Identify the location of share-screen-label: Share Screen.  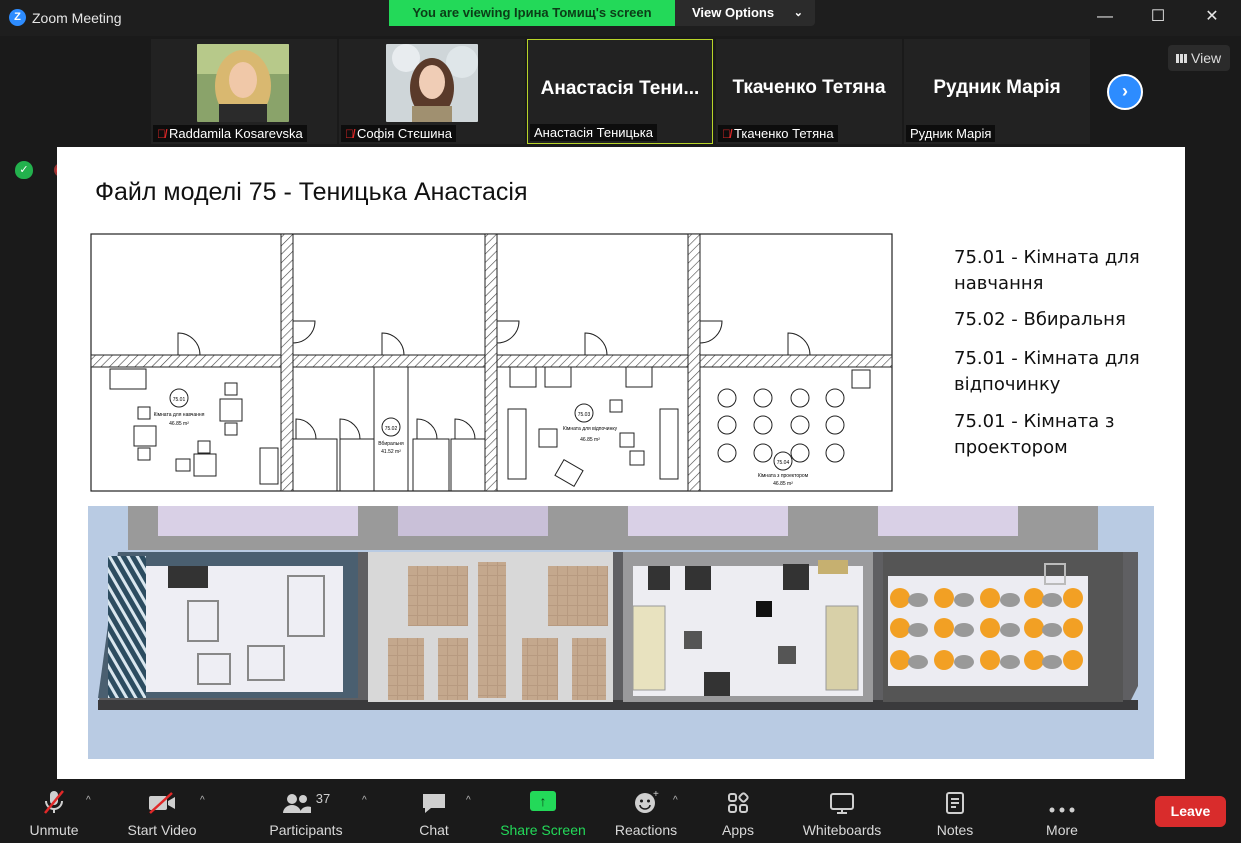
(543, 830).